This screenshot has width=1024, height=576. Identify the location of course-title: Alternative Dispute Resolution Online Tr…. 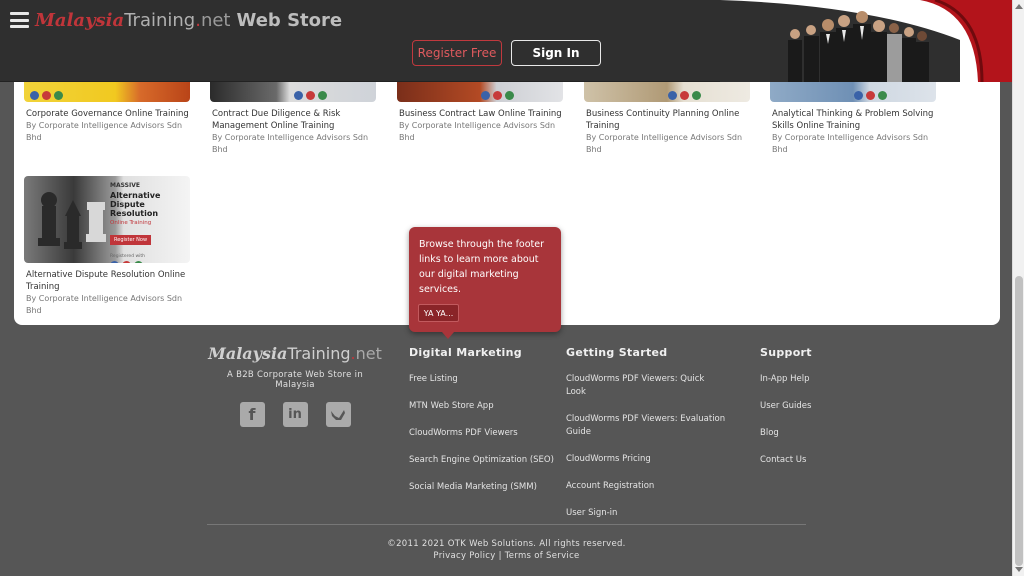
(108, 281).